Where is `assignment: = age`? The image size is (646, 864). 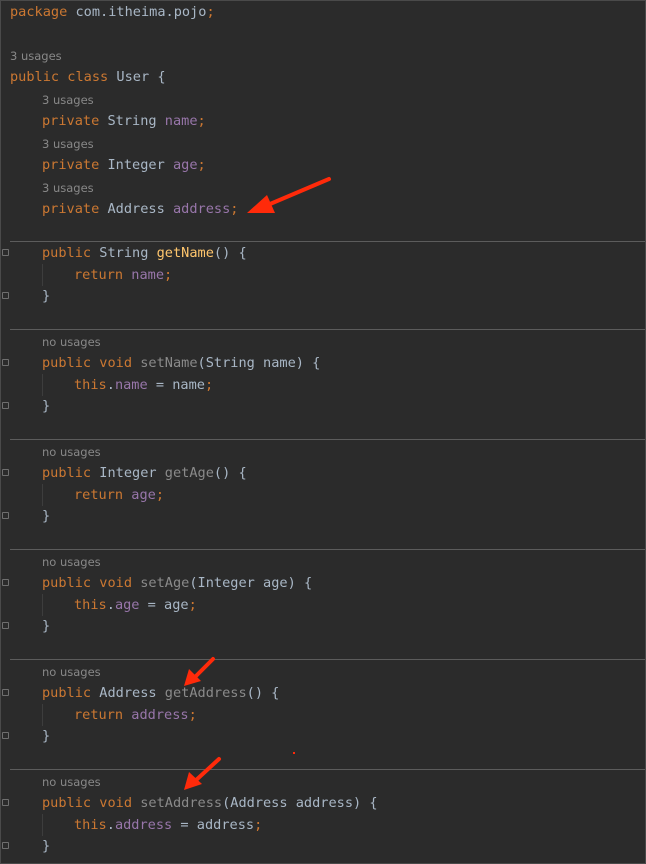 assignment: = age is located at coordinates (164, 605).